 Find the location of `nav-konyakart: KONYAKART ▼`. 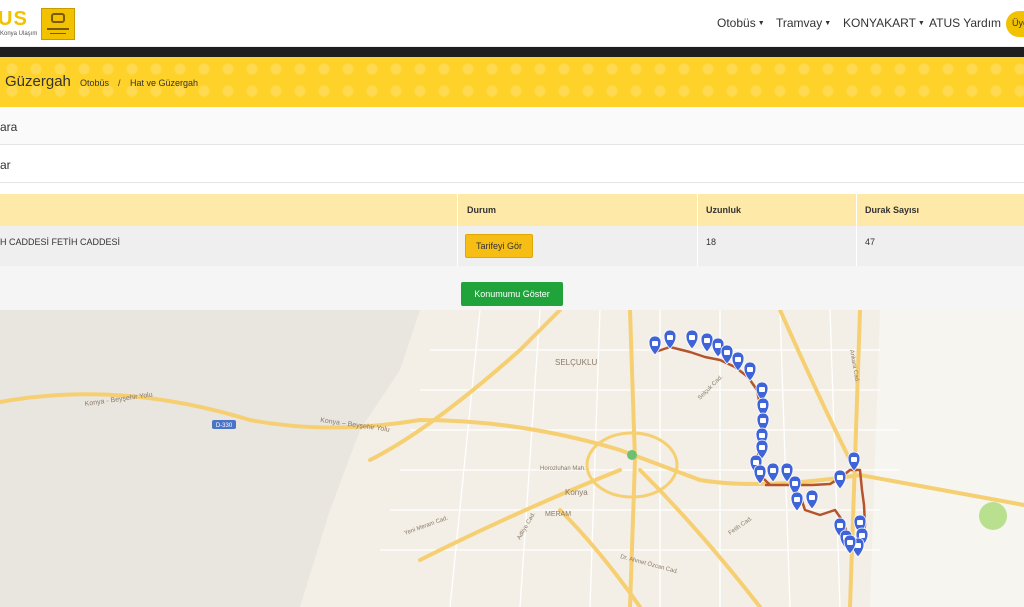

nav-konyakart: KONYAKART ▼ is located at coordinates (884, 23).